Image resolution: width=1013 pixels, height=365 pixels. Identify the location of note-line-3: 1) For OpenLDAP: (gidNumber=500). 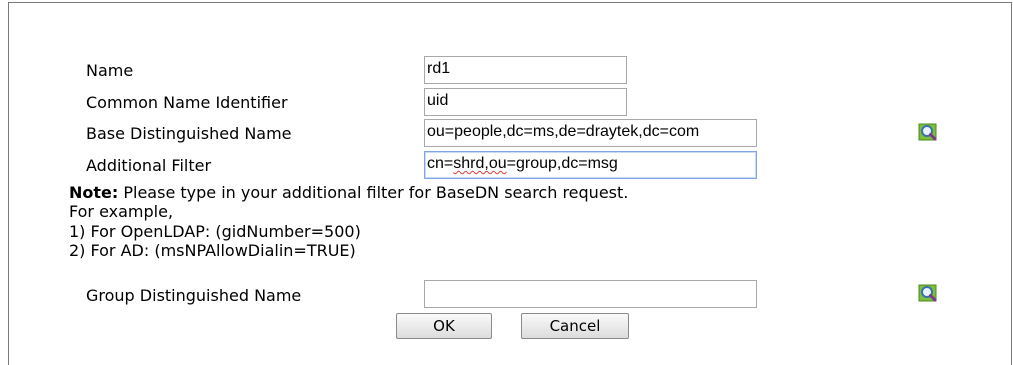
(215, 231).